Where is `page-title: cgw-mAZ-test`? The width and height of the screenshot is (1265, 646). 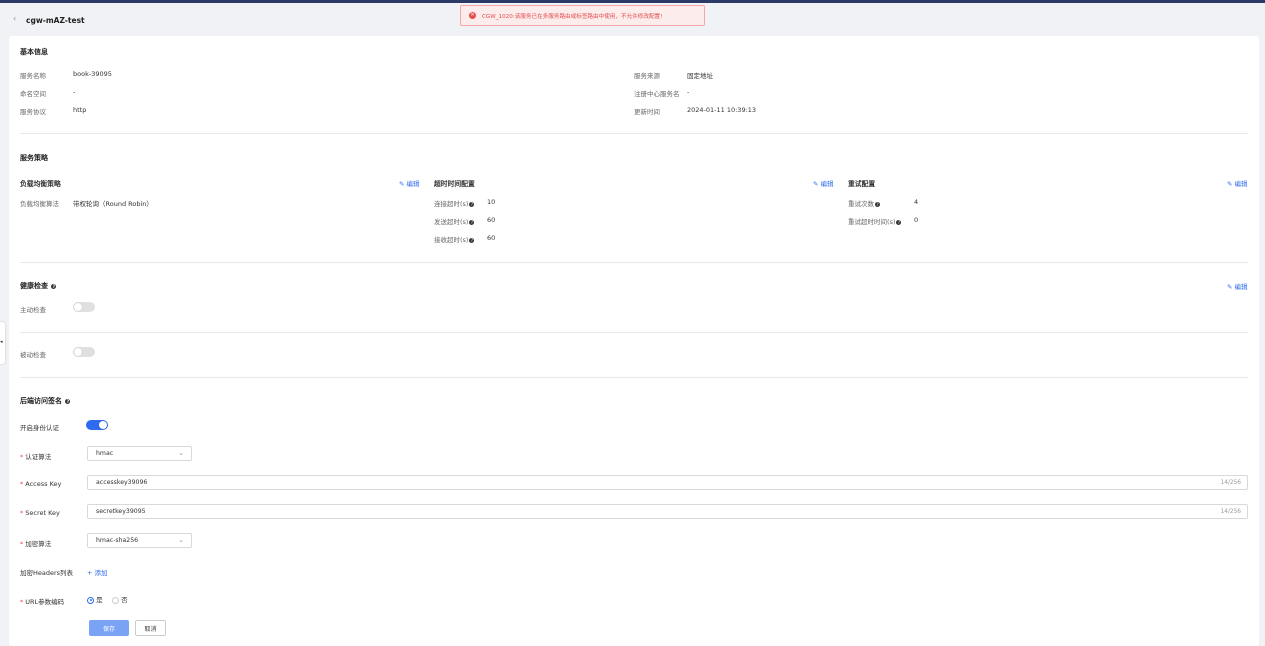
page-title: cgw-mAZ-test is located at coordinates (55, 20).